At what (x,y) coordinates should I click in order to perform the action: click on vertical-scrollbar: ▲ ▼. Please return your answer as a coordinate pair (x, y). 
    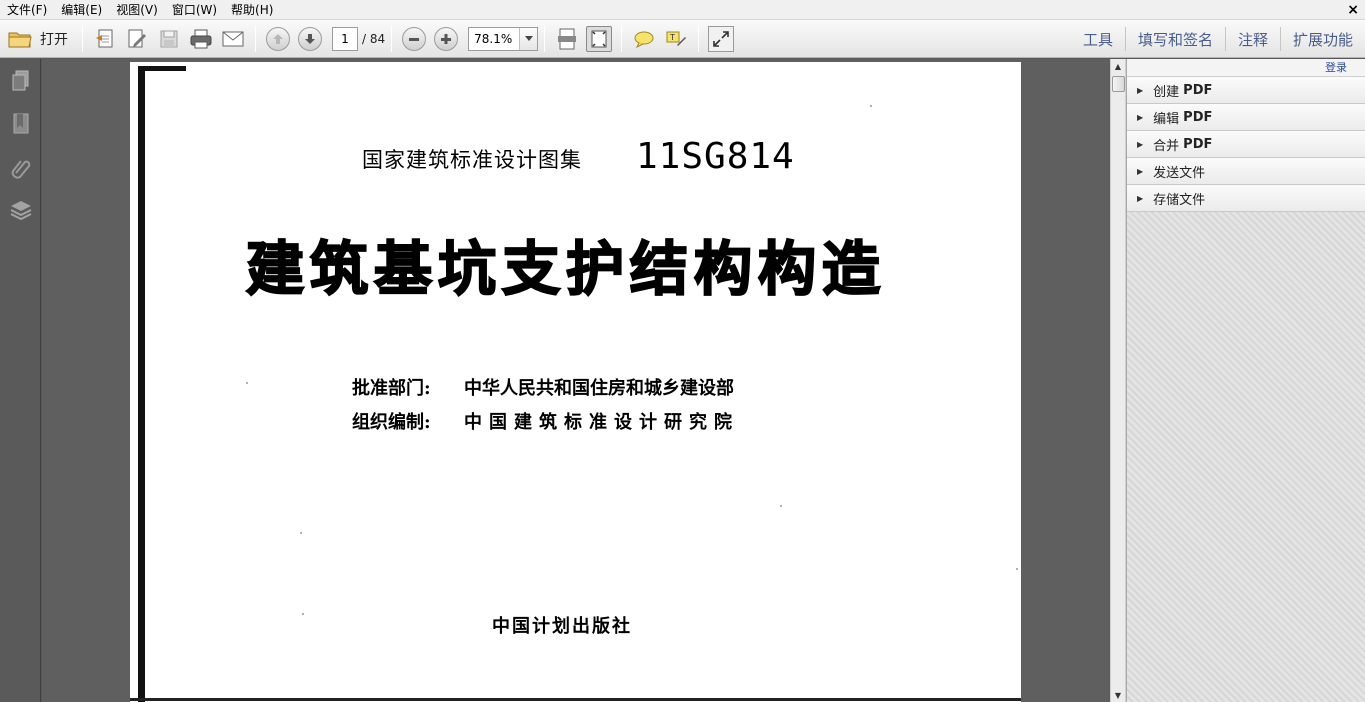
    Looking at the image, I should click on (1118, 380).